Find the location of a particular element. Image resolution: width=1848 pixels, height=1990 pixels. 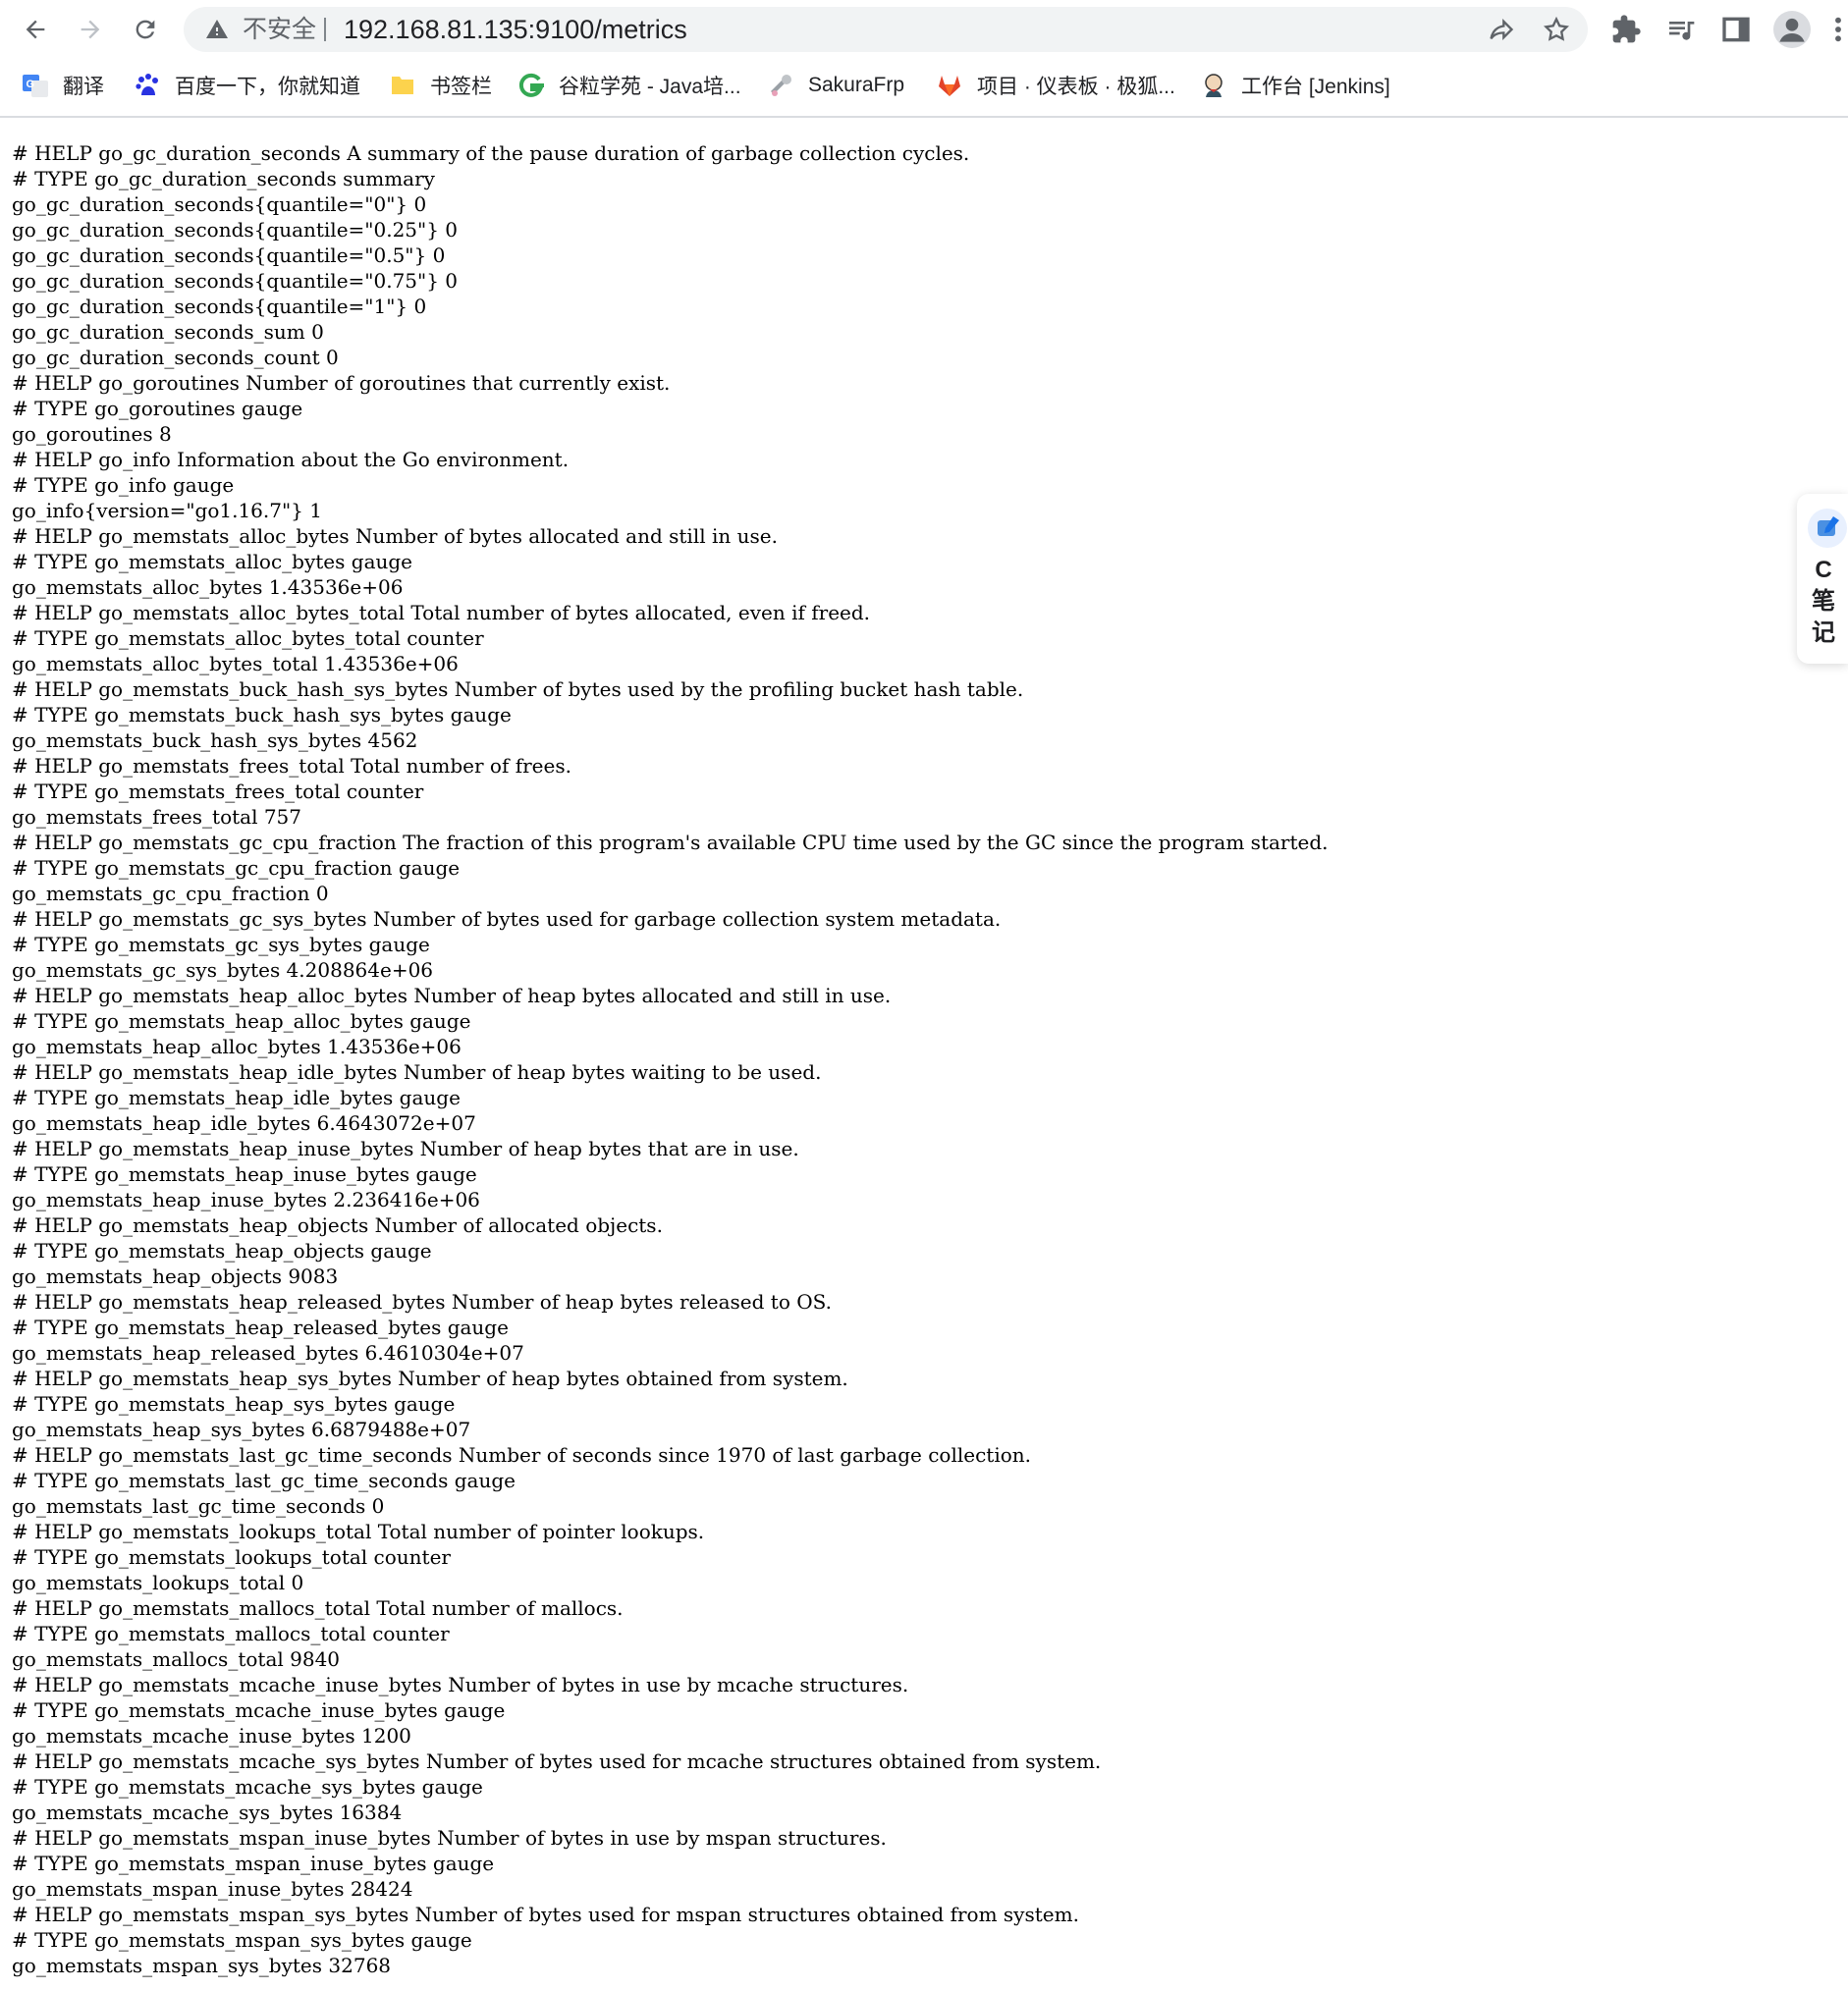

metrics-line: go_memstats_mspan_sys_bytes 32768 is located at coordinates (202, 1965).